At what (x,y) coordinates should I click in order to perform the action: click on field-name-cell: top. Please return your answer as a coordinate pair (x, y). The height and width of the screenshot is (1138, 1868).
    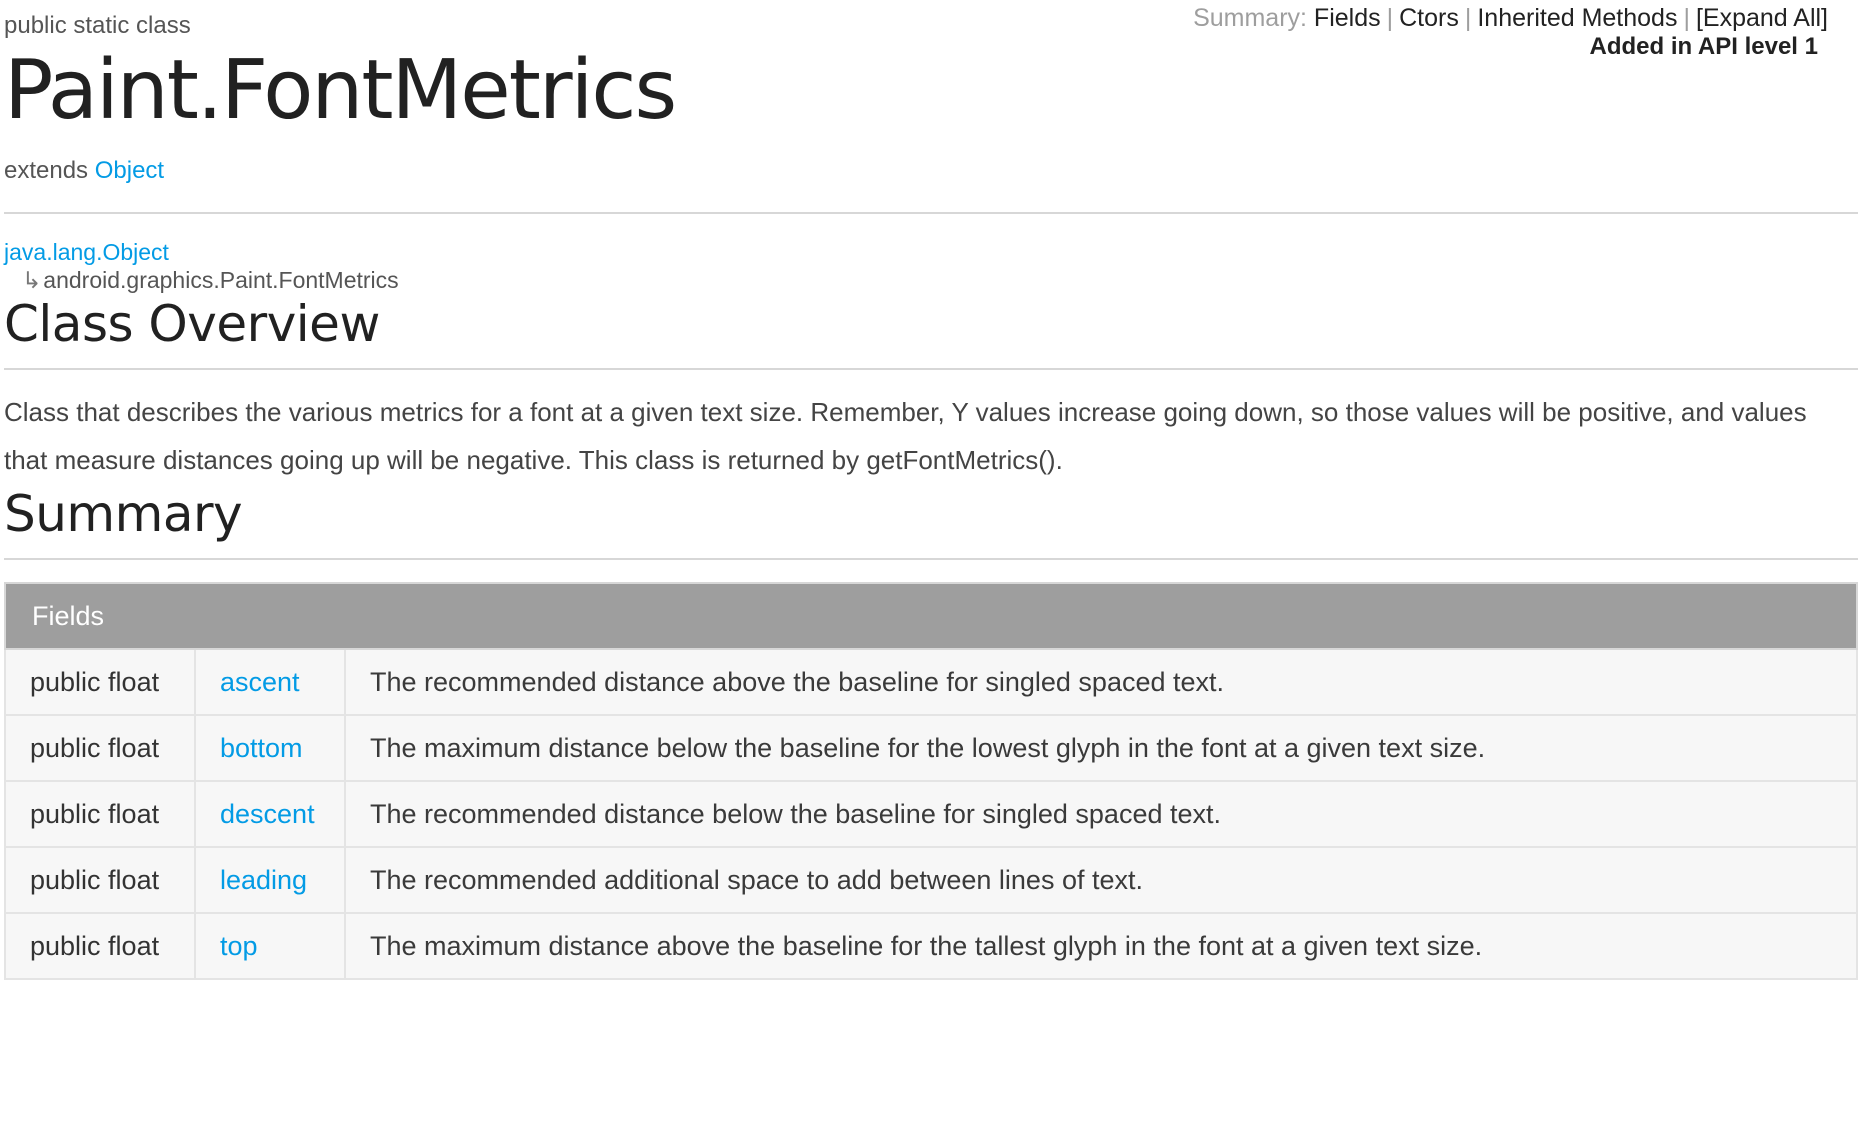
    Looking at the image, I should click on (270, 946).